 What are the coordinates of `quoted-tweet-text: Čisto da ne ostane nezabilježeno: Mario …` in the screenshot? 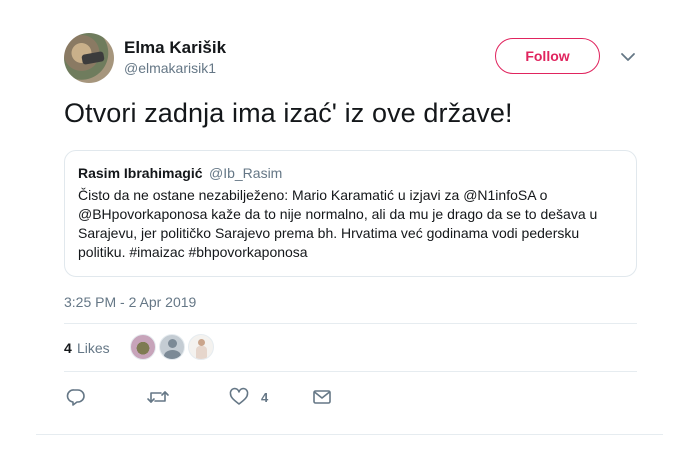 It's located at (352, 224).